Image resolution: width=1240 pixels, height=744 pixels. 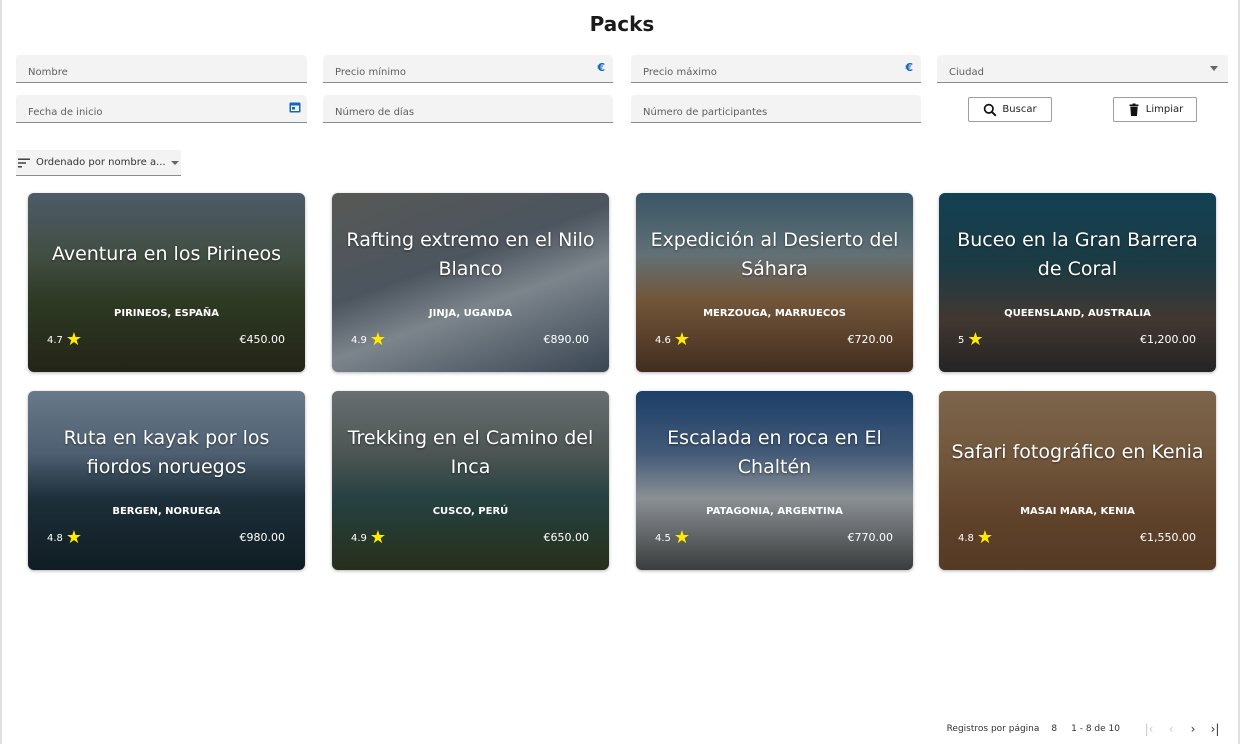 I want to click on rating-value: 5, so click(x=961, y=340).